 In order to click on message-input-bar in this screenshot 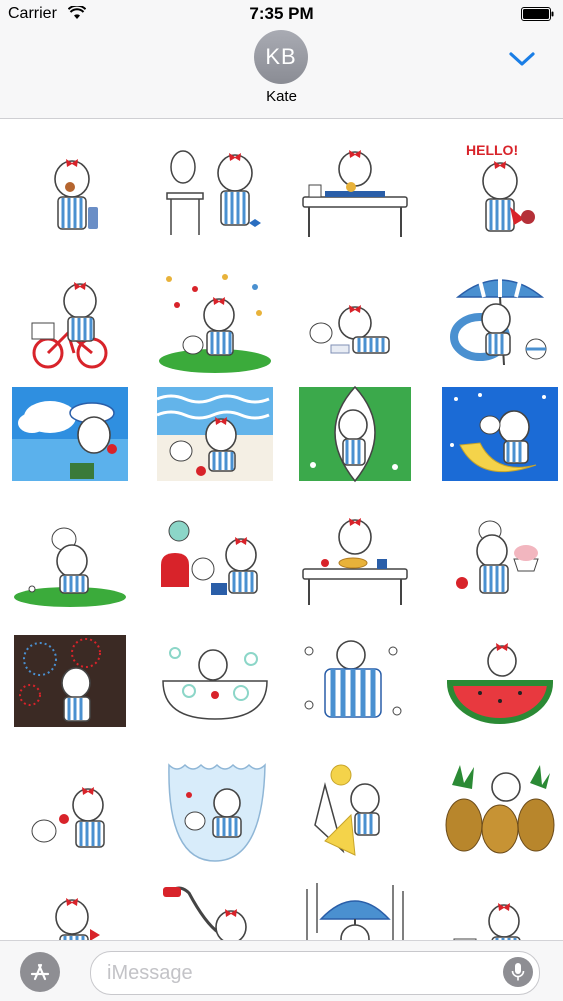, I will do `click(281, 970)`.